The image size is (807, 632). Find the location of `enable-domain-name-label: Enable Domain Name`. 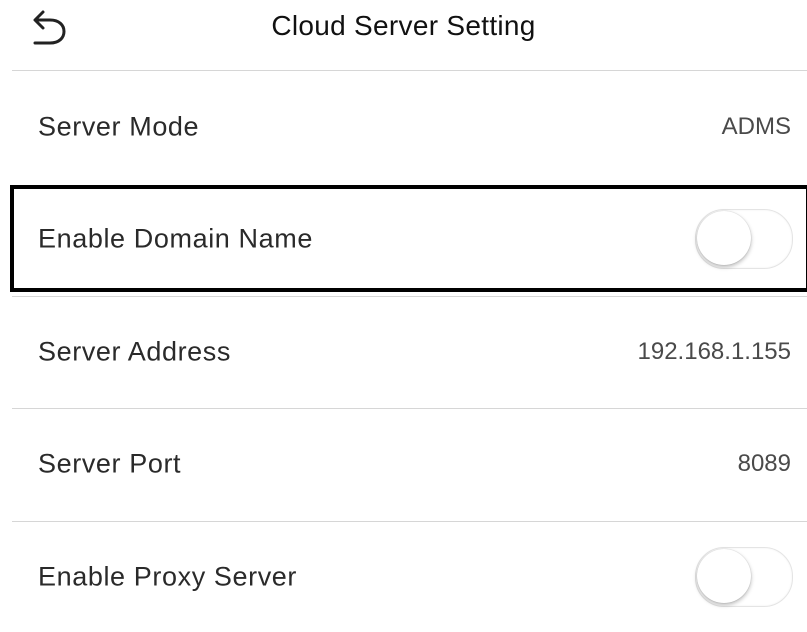

enable-domain-name-label: Enable Domain Name is located at coordinates (175, 238).